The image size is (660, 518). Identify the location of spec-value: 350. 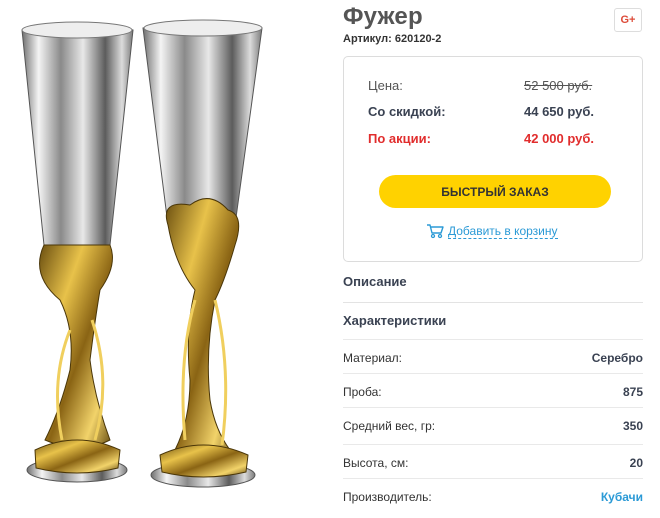
(632, 426).